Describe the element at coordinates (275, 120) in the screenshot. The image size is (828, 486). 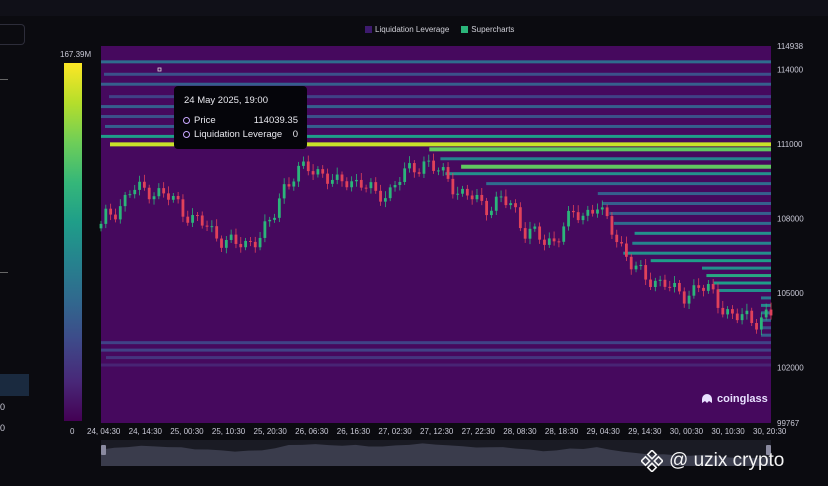
I see `tooltip-value: 114039.35` at that location.